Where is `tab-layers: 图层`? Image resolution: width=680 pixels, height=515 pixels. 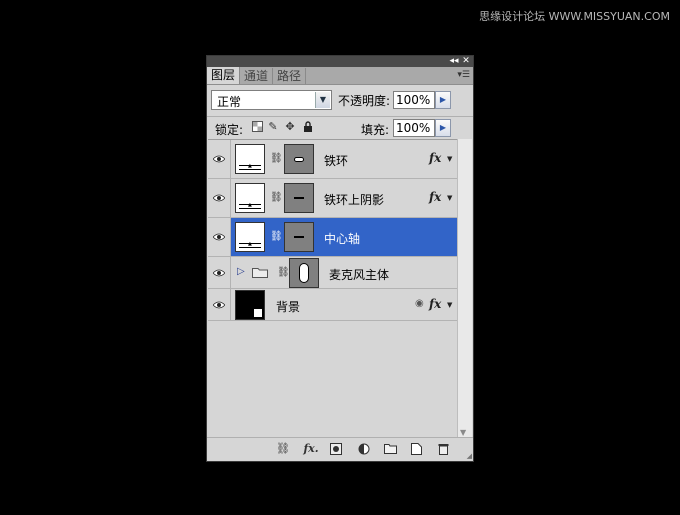 tab-layers: 图层 is located at coordinates (224, 75).